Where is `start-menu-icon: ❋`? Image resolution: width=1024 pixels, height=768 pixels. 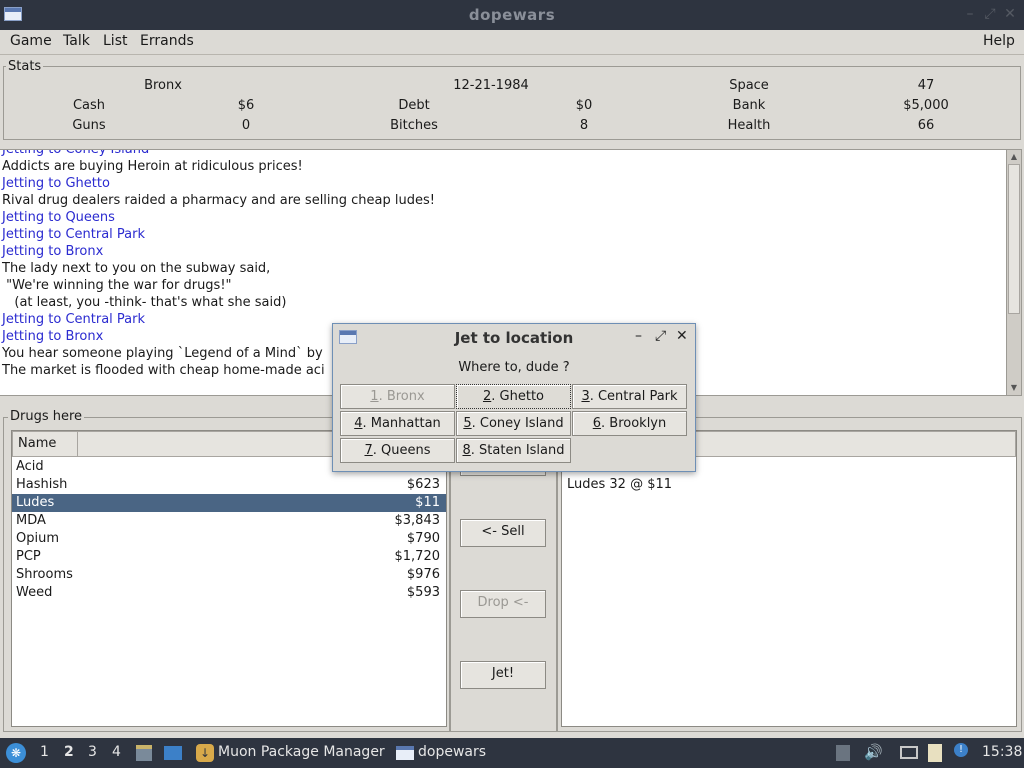
start-menu-icon: ❋ is located at coordinates (16, 753).